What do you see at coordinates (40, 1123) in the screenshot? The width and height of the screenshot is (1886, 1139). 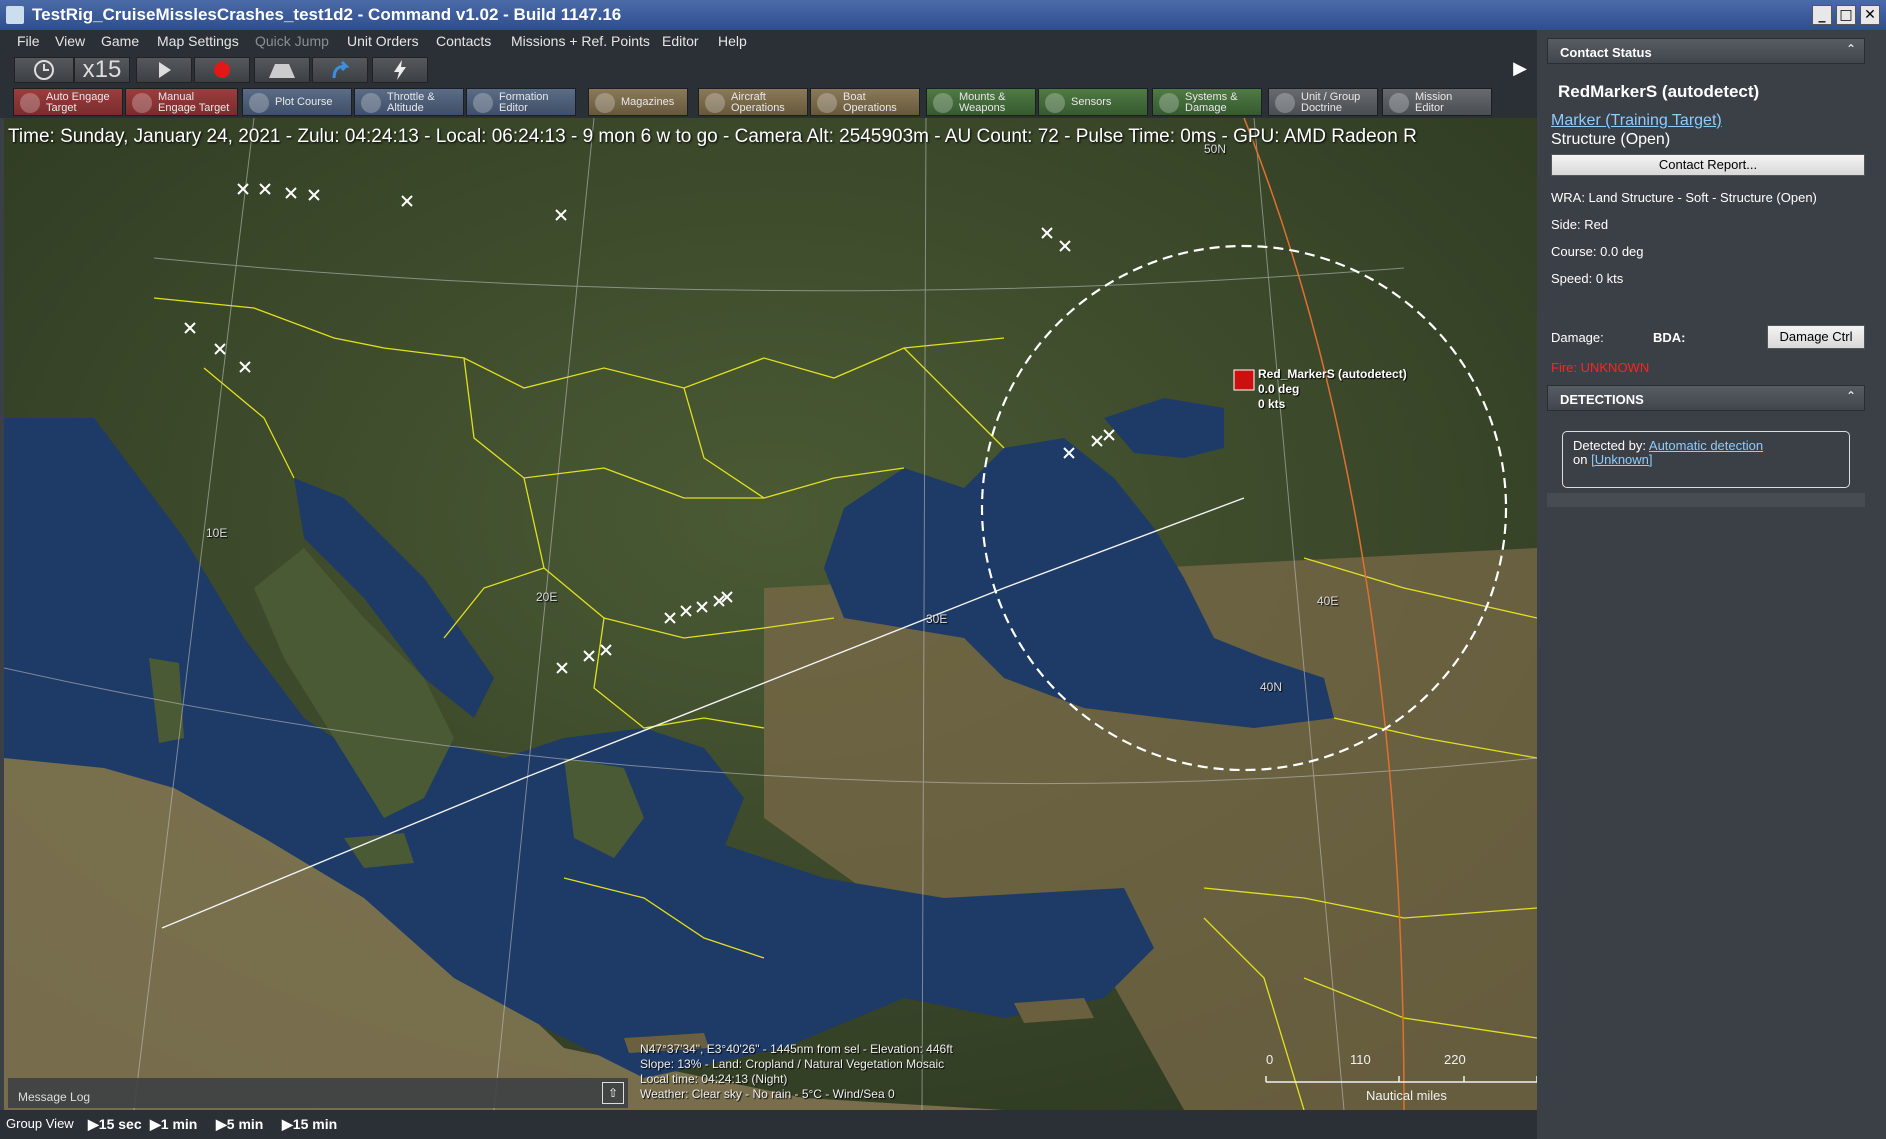 I see `group-view-label: Group View` at bounding box center [40, 1123].